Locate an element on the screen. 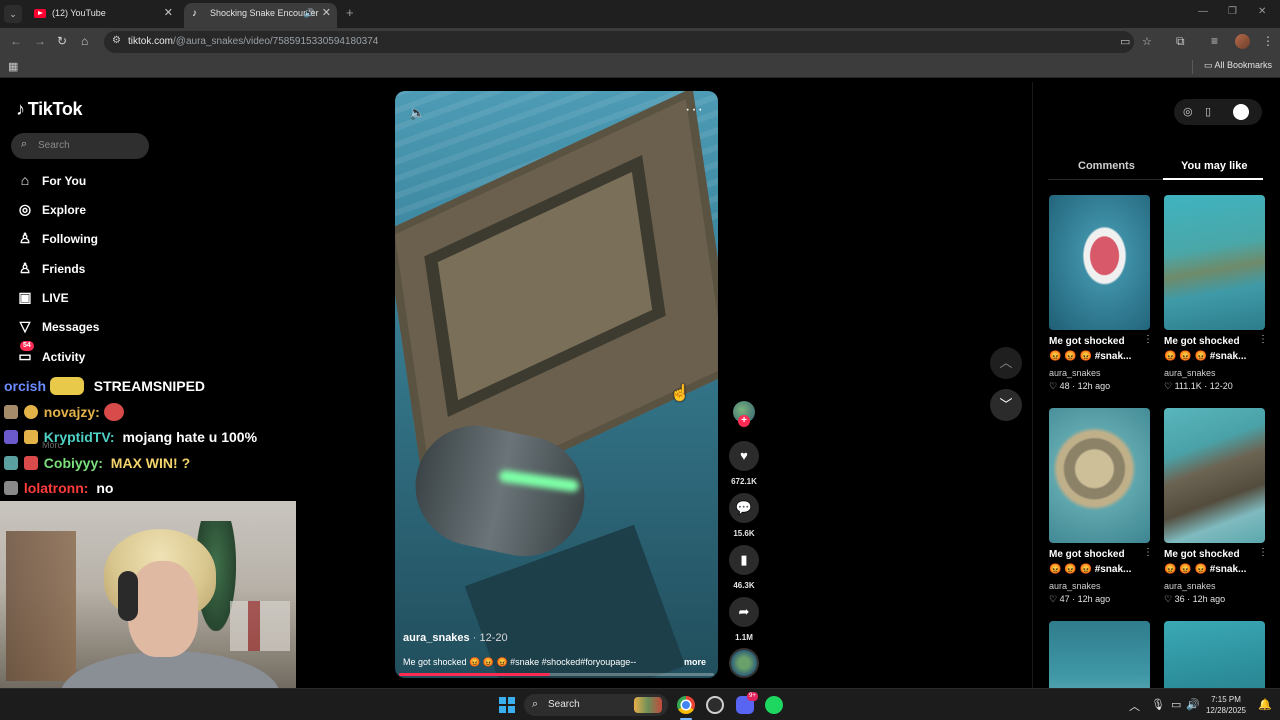 The height and width of the screenshot is (720, 1280). maximize-icon: ❐ is located at coordinates (1232, 11).